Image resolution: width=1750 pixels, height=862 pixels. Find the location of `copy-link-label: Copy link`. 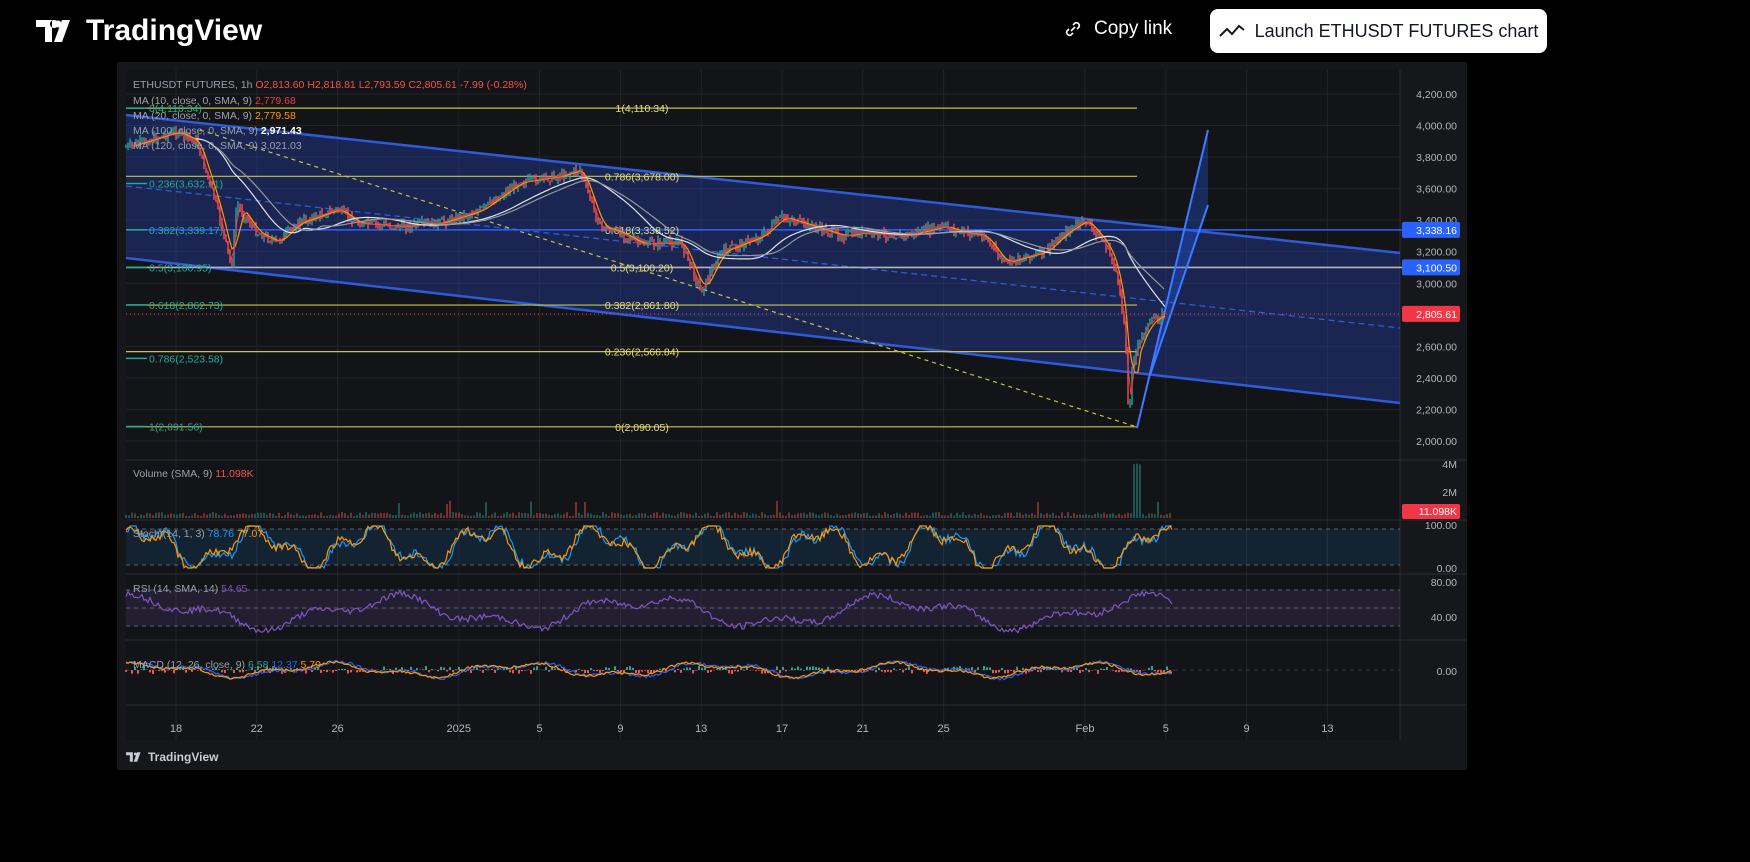

copy-link-label: Copy link is located at coordinates (1133, 28).